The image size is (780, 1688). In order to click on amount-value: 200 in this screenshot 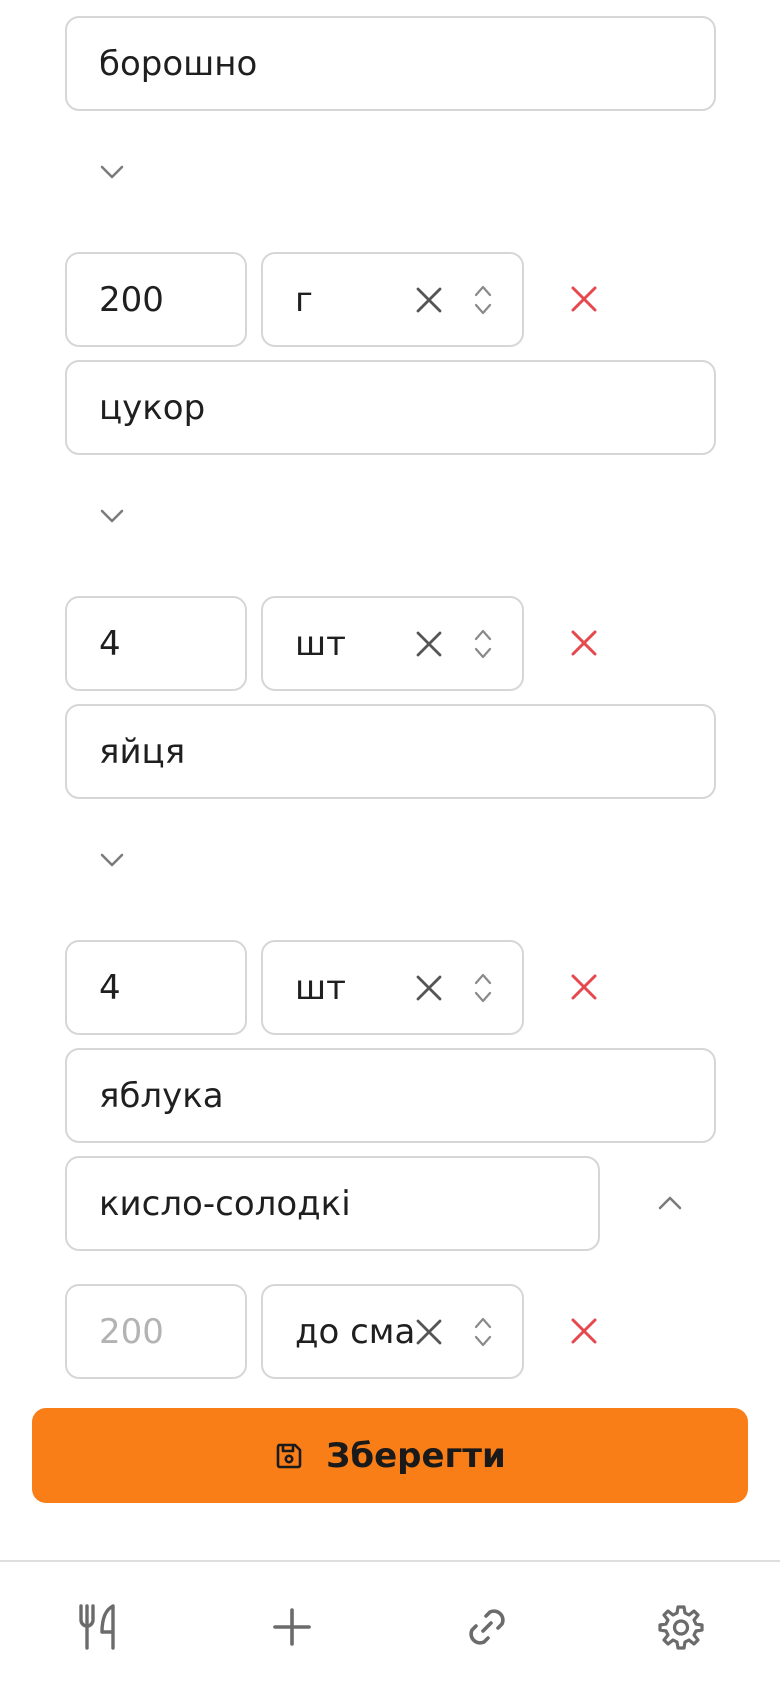, I will do `click(131, 299)`.